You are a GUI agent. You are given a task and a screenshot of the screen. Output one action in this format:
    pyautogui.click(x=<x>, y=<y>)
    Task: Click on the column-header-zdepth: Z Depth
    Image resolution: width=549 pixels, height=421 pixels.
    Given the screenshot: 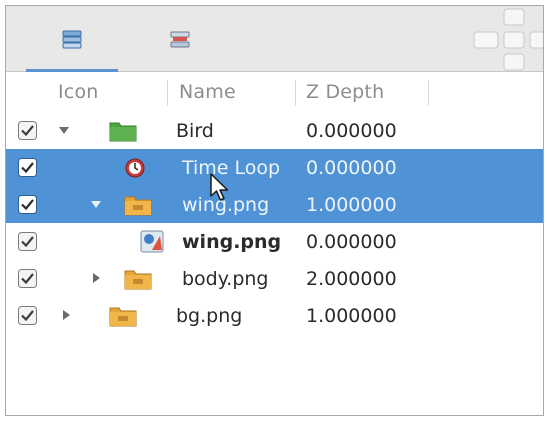 What is the action you would take?
    pyautogui.click(x=366, y=92)
    